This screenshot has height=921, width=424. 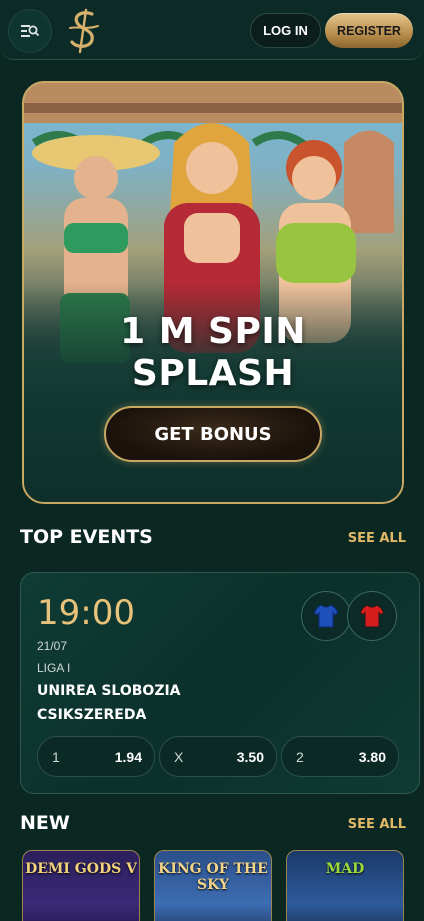 I want to click on banner-title-line1: 1 M SPIN, so click(x=213, y=331).